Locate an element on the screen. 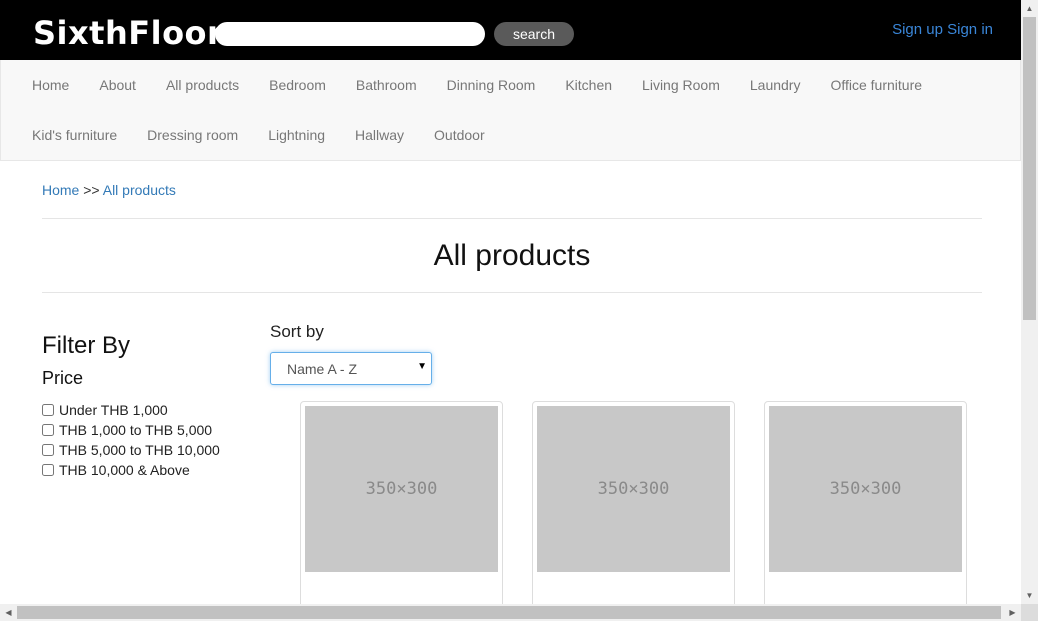 This screenshot has width=1038, height=621. price-option: Under THB 1,000 is located at coordinates (131, 410).